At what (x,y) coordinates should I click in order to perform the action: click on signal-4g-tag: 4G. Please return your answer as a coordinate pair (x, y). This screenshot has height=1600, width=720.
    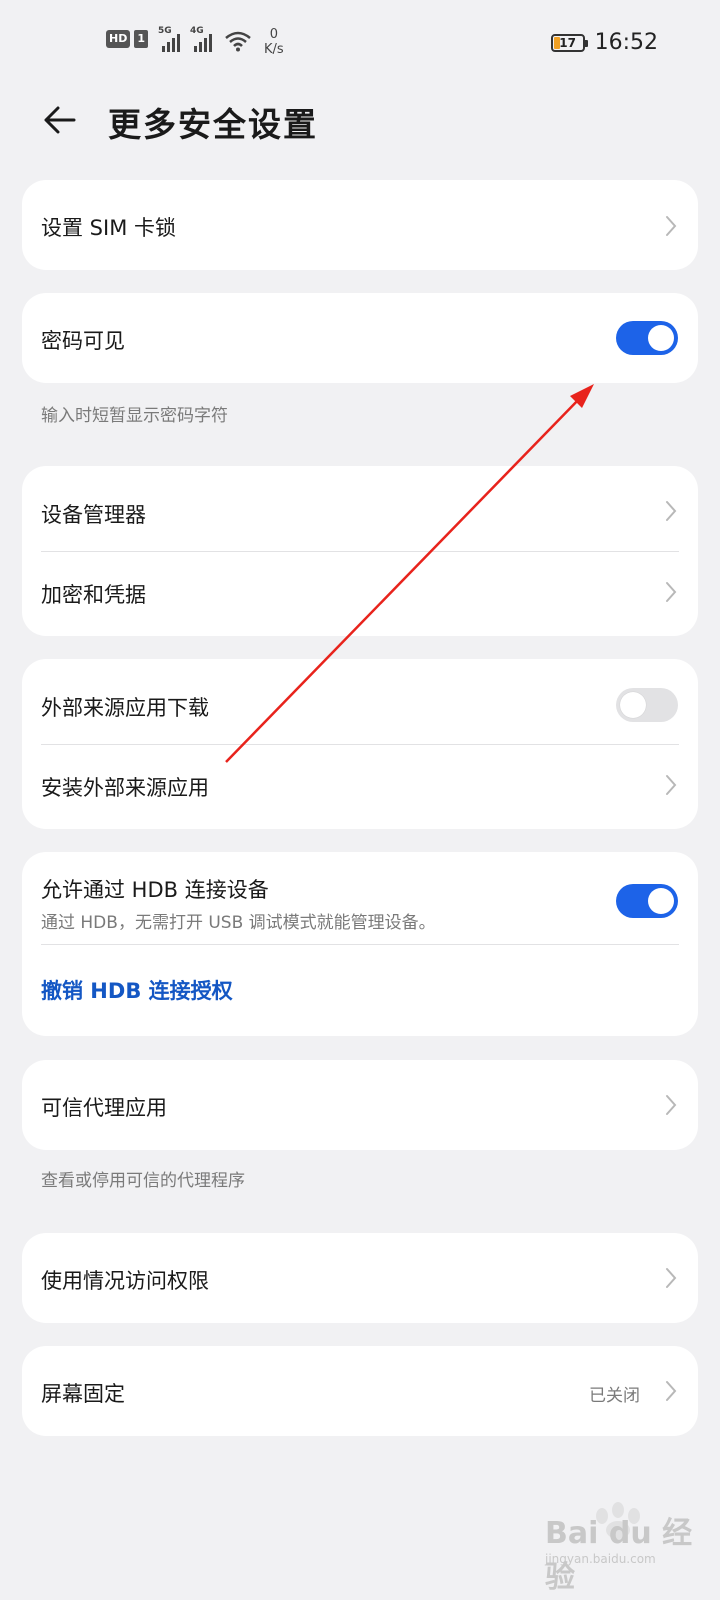
    Looking at the image, I should click on (197, 31).